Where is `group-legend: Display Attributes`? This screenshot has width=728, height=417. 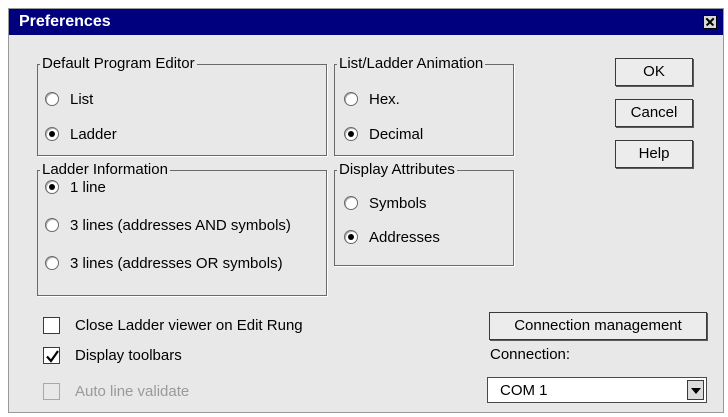 group-legend: Display Attributes is located at coordinates (397, 169).